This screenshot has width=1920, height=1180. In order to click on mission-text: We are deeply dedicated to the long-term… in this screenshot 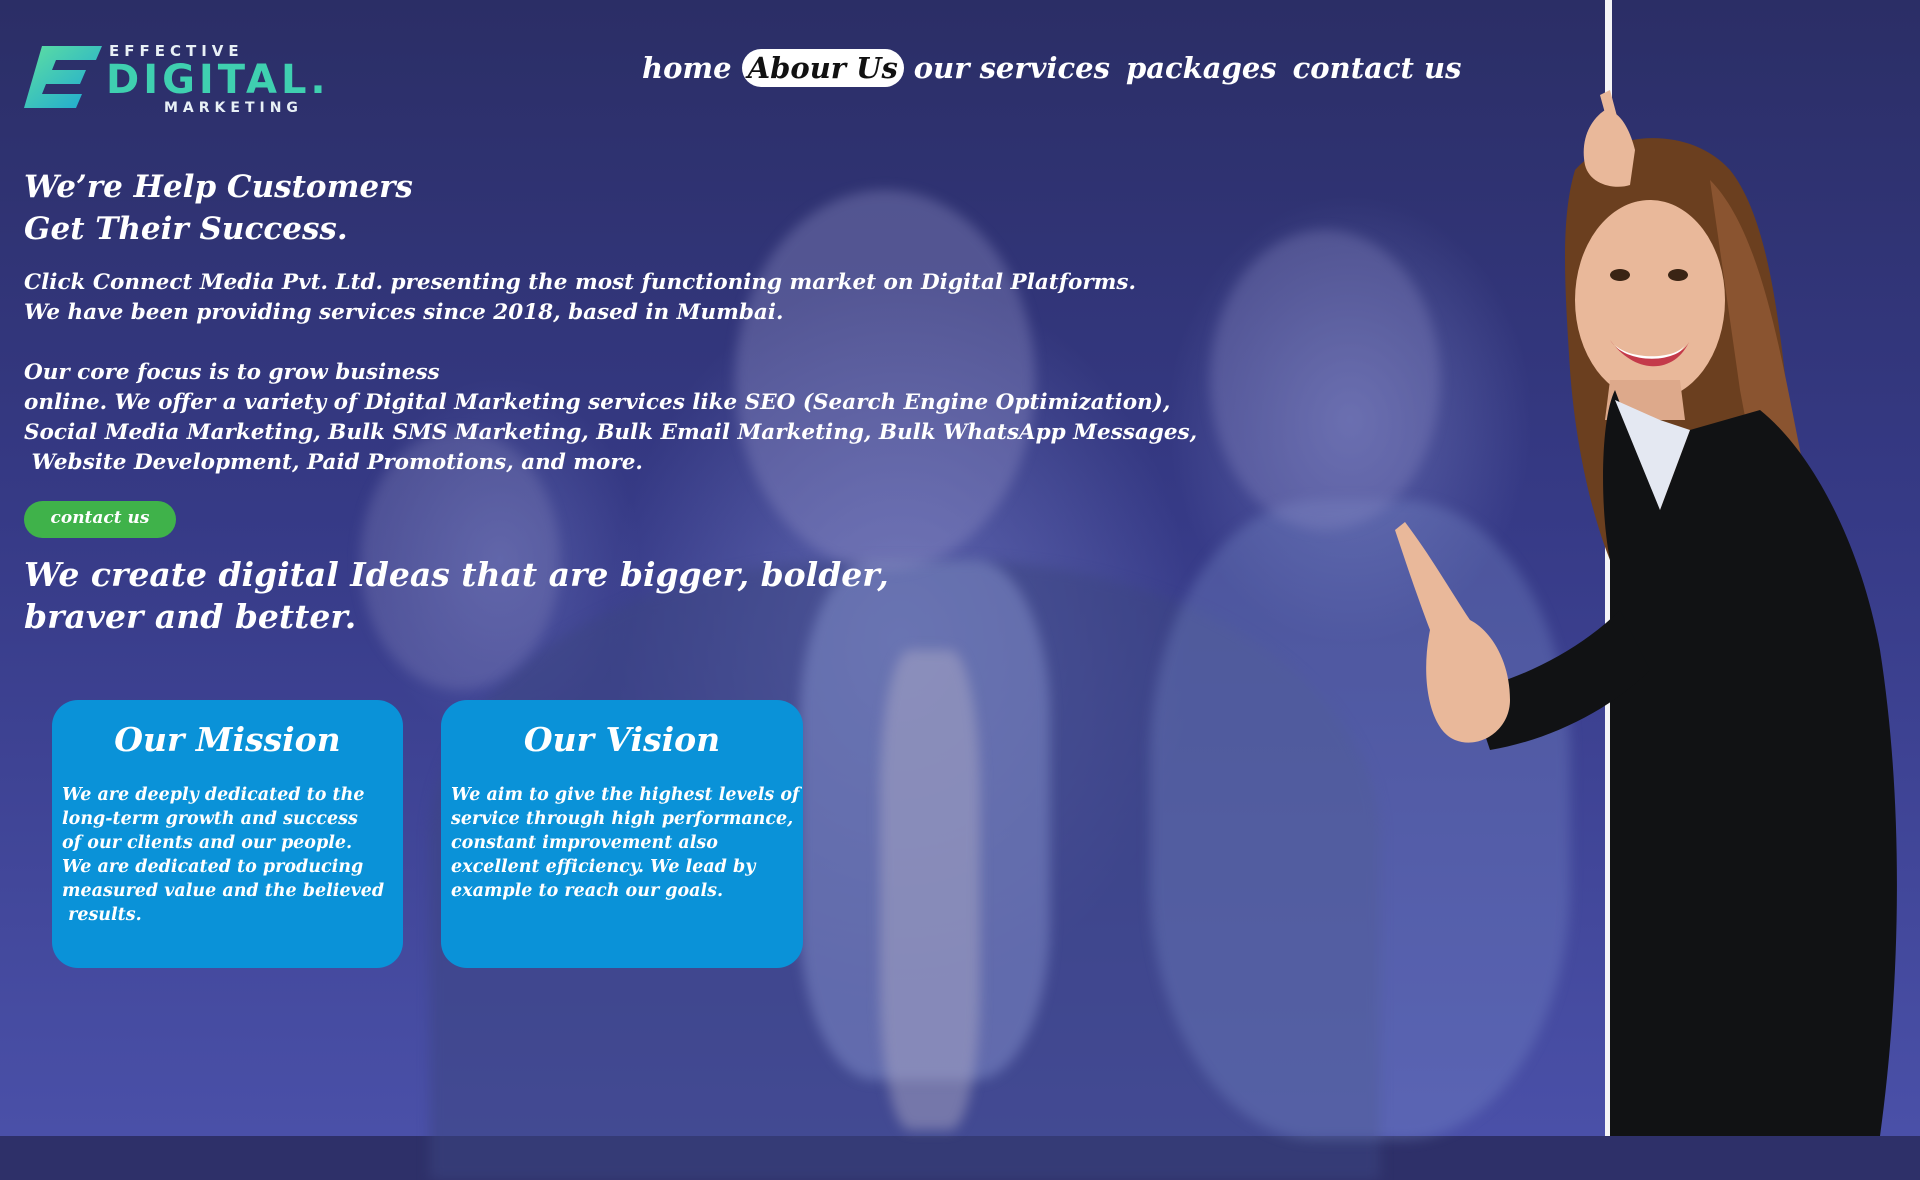, I will do `click(223, 855)`.